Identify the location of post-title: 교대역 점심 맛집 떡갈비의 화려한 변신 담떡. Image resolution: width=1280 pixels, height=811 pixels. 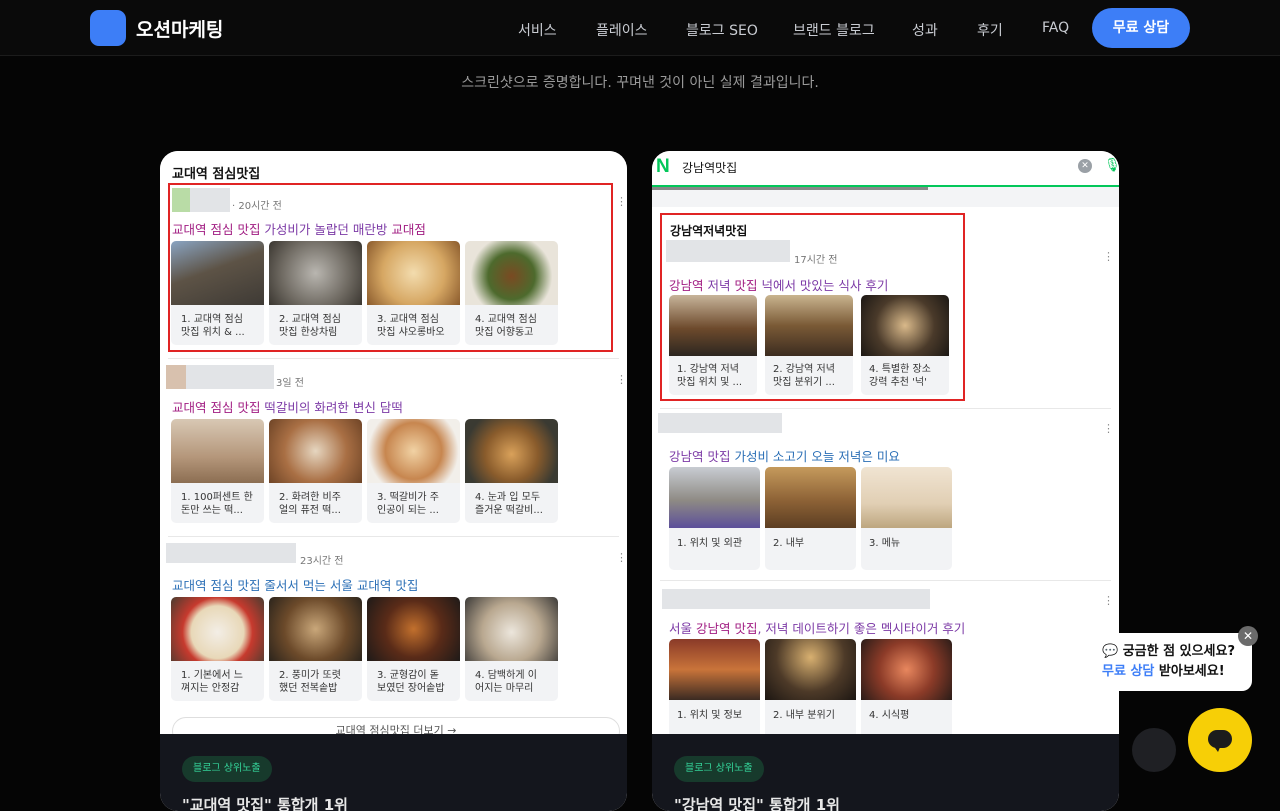
(287, 406).